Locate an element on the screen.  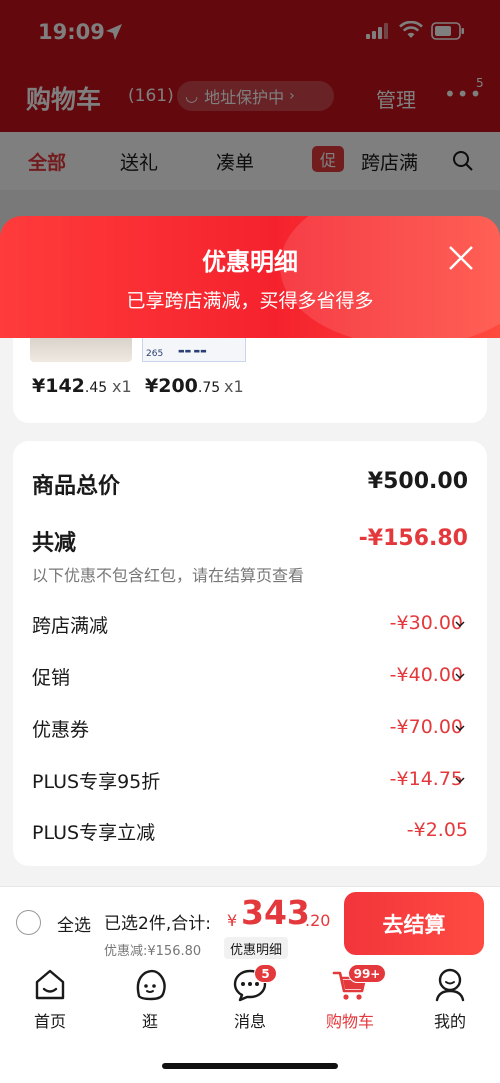
sheet-header is located at coordinates (250, 277).